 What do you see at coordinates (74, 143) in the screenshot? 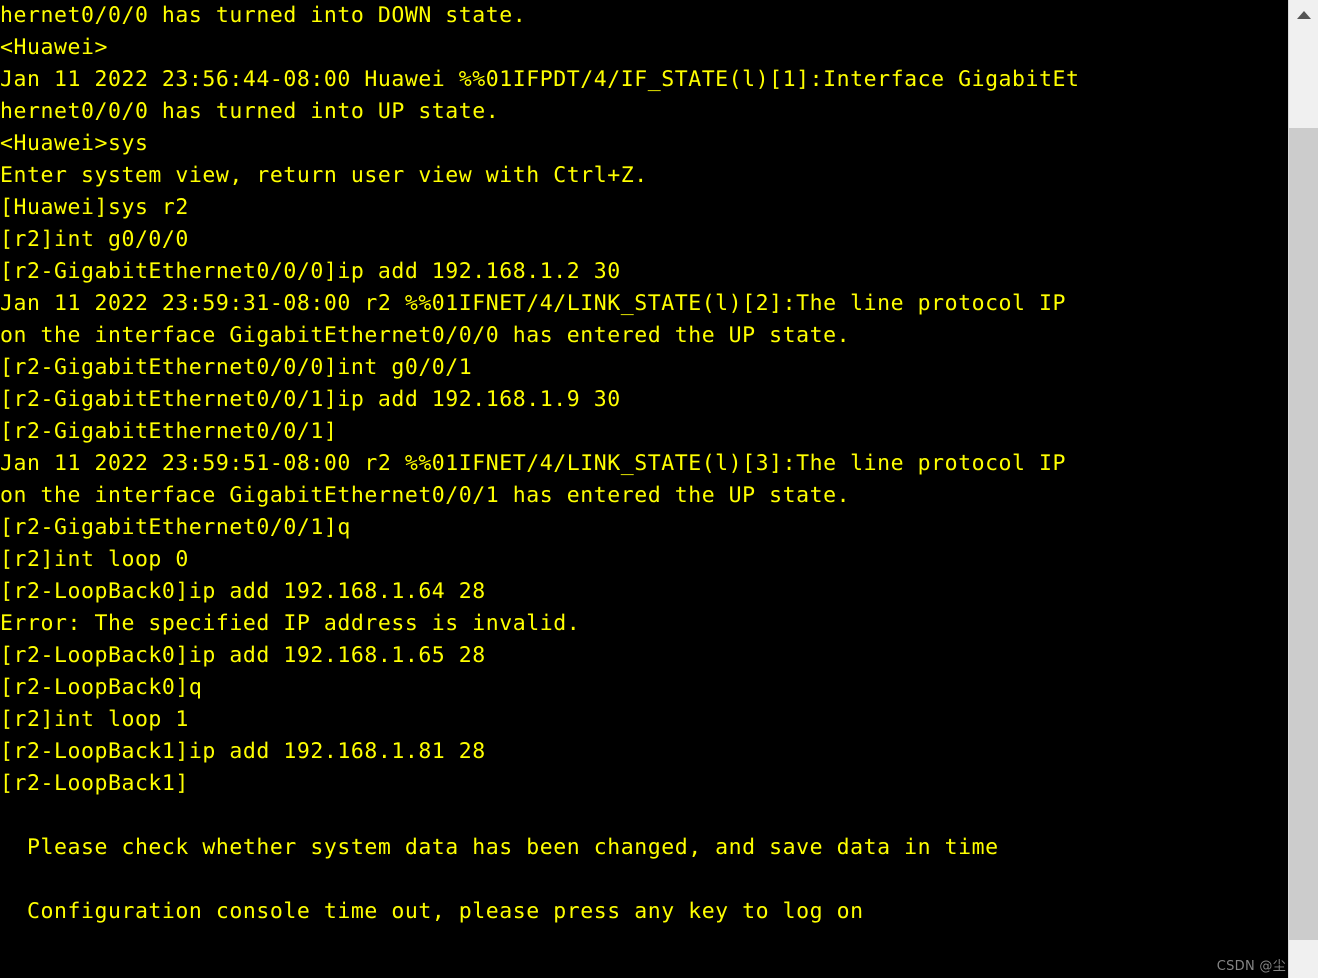
I see `terminal-line: <Huawei>sys` at bounding box center [74, 143].